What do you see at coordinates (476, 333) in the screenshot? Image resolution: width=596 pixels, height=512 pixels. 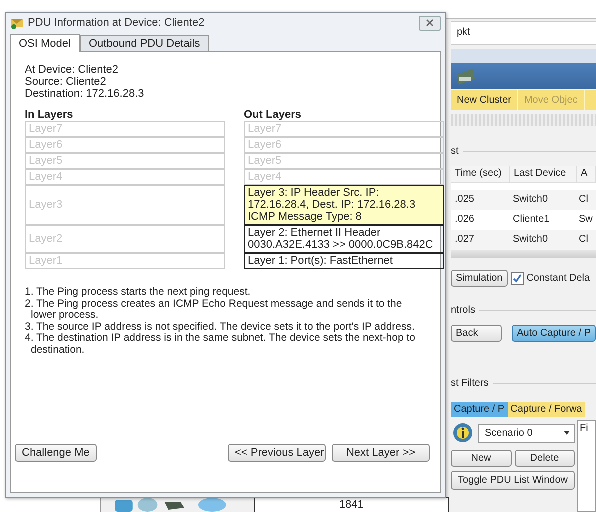 I see `back-button: Back` at bounding box center [476, 333].